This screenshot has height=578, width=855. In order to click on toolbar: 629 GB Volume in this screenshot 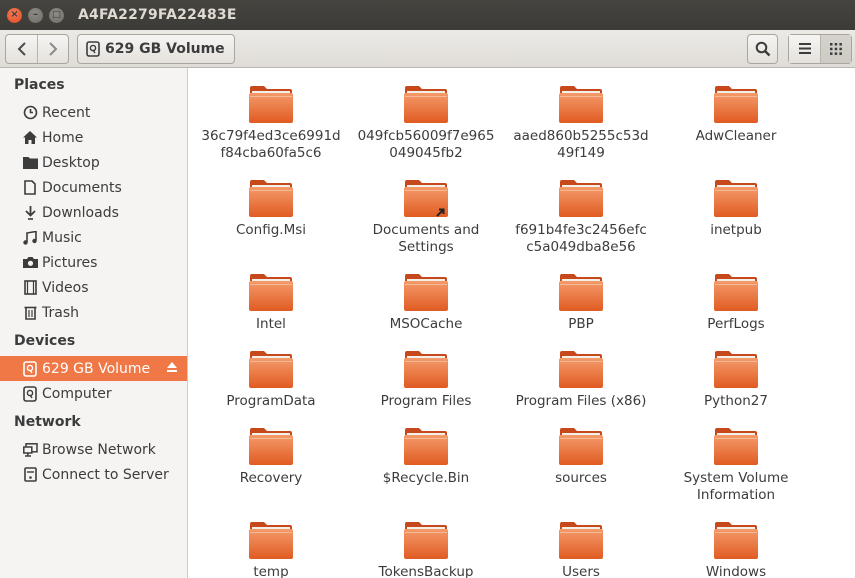, I will do `click(427, 49)`.